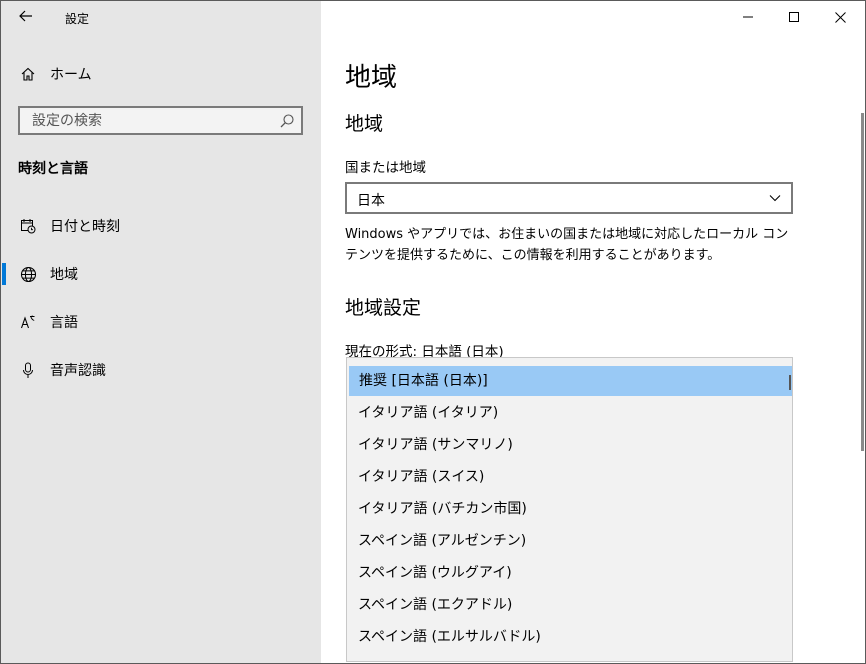 This screenshot has width=866, height=664. What do you see at coordinates (775, 198) in the screenshot?
I see `chevron-down-icon` at bounding box center [775, 198].